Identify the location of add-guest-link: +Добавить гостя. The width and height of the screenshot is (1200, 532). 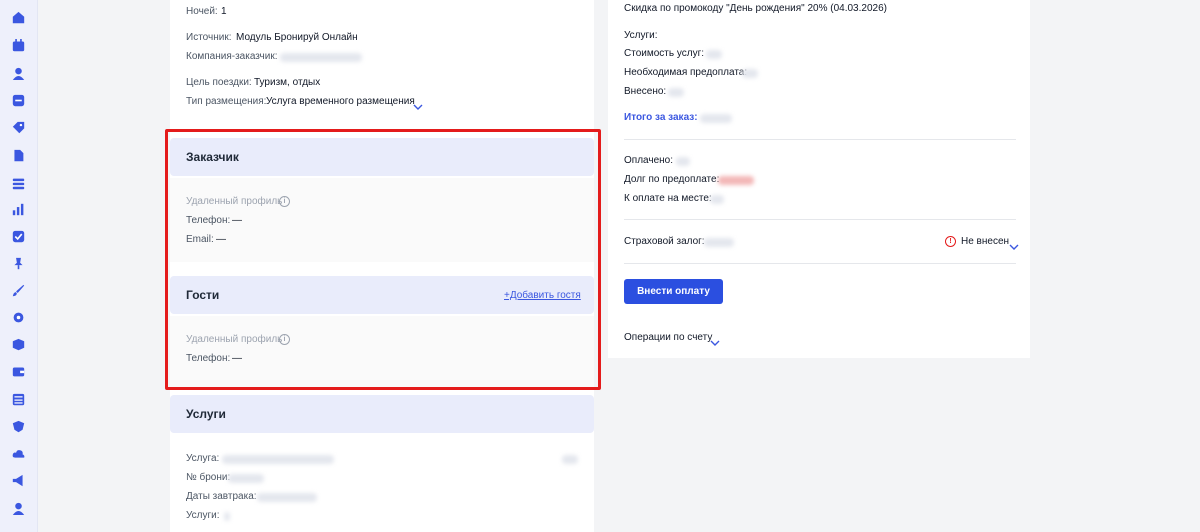
(542, 296).